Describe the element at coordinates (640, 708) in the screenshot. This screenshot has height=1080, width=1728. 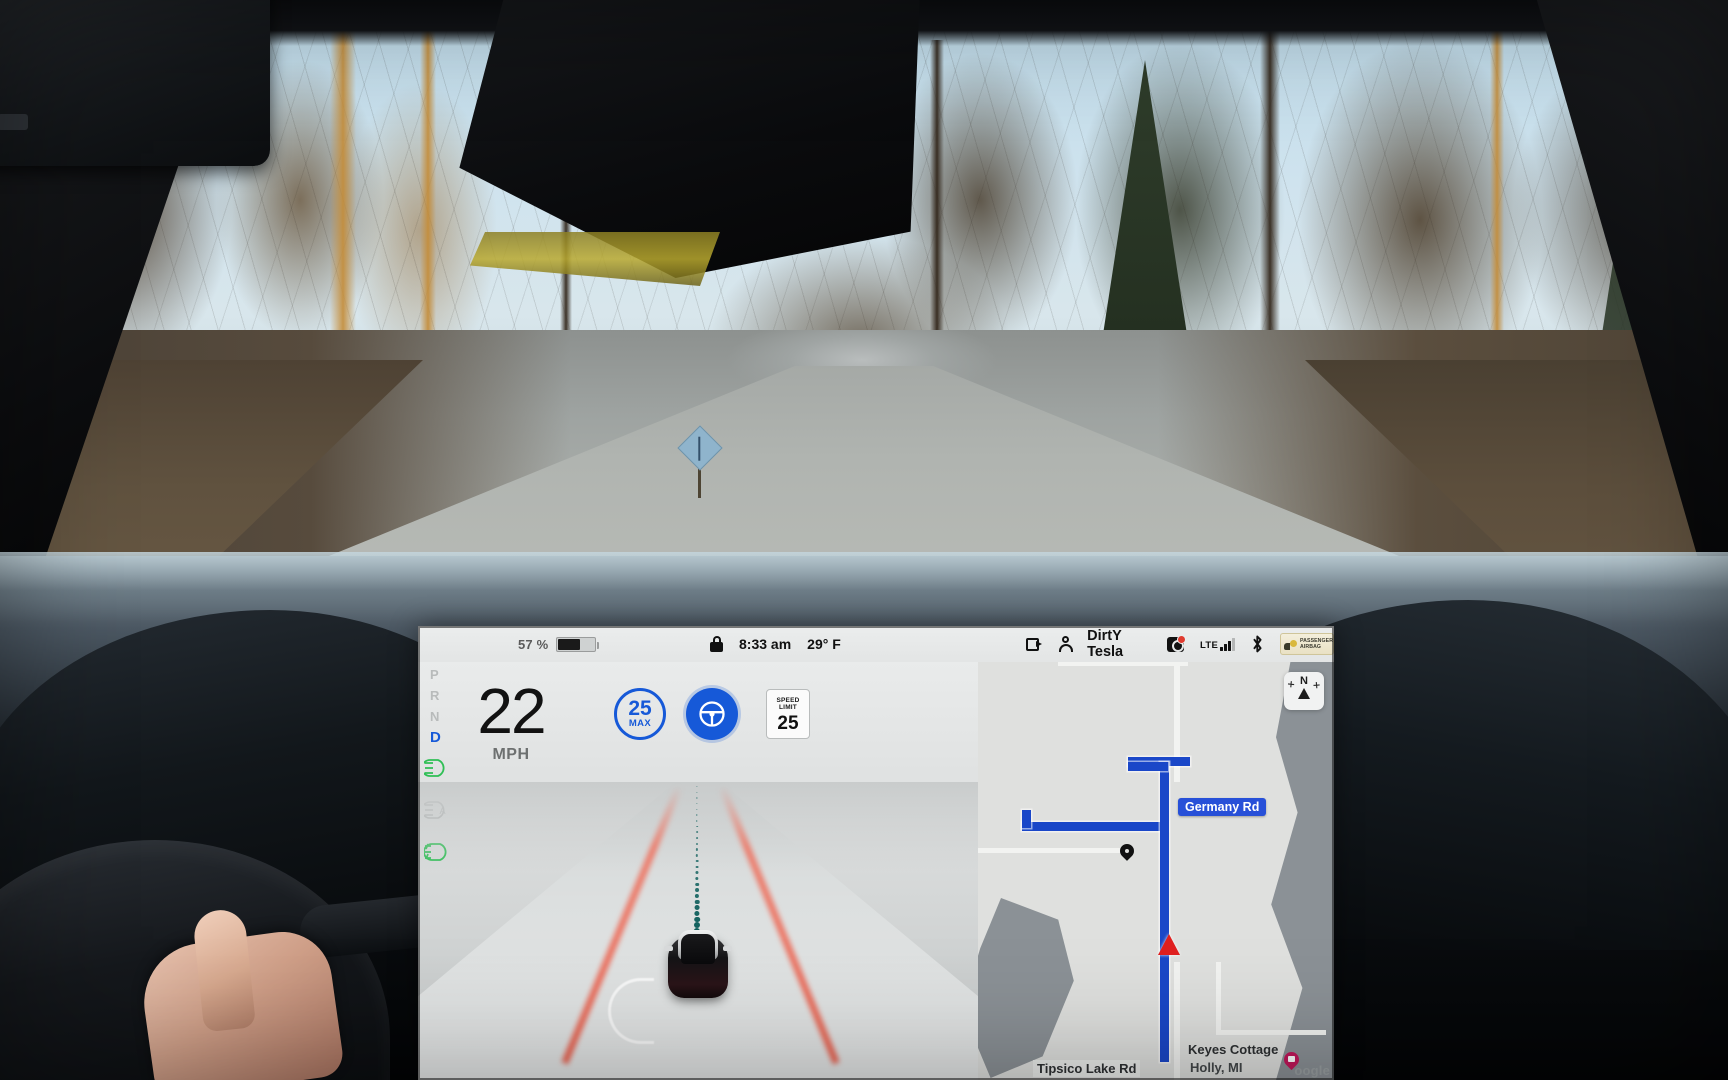
I see `max-speed-value: 25` at that location.